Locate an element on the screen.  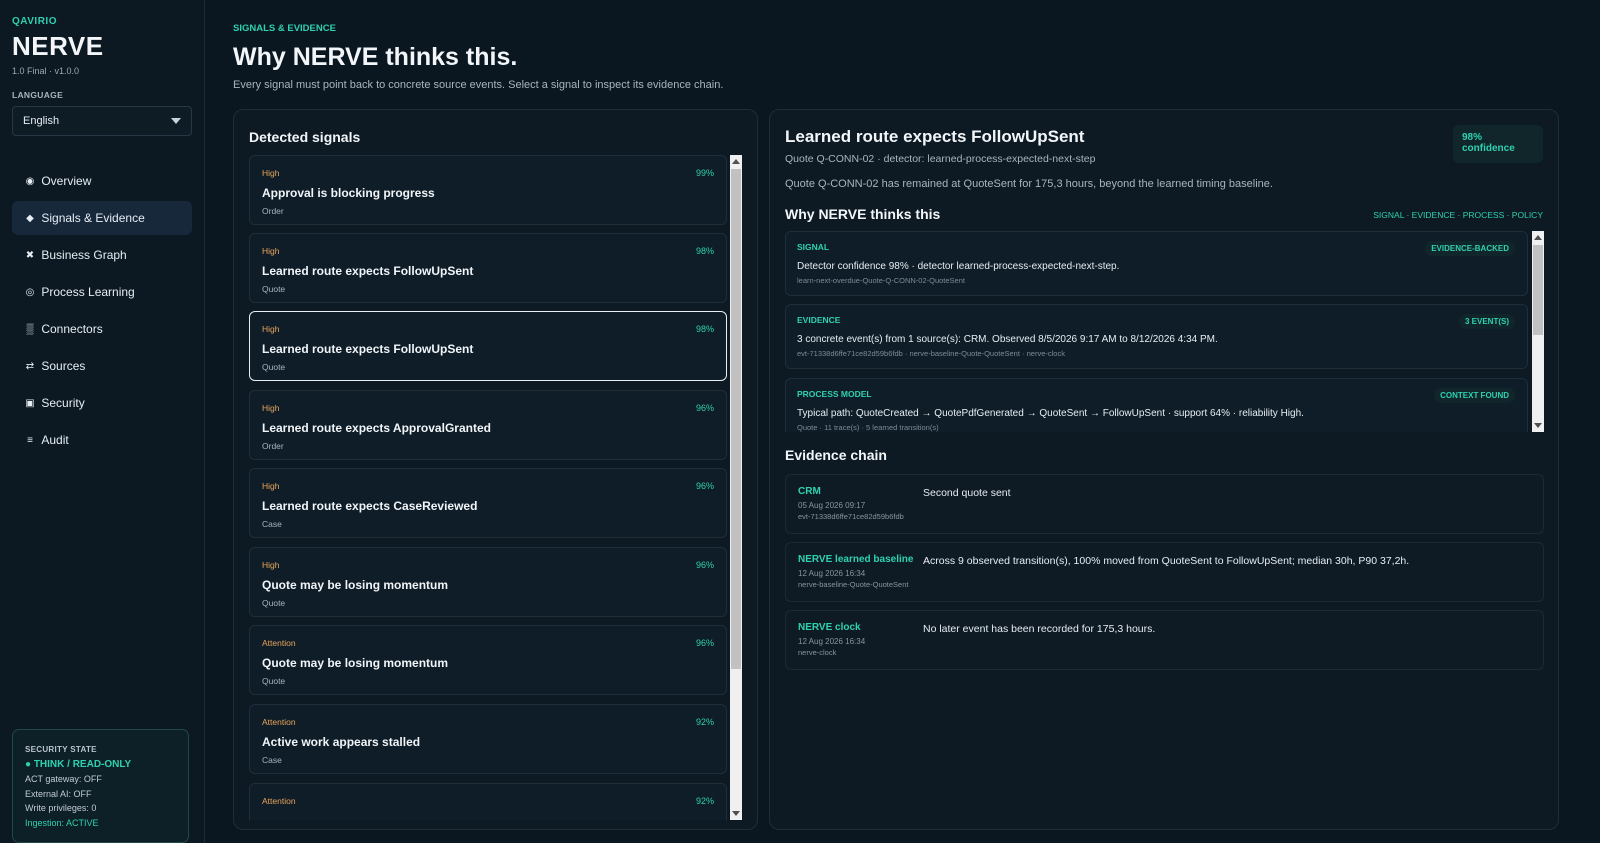
sidebar-item-security: ▣ Security is located at coordinates (102, 403).